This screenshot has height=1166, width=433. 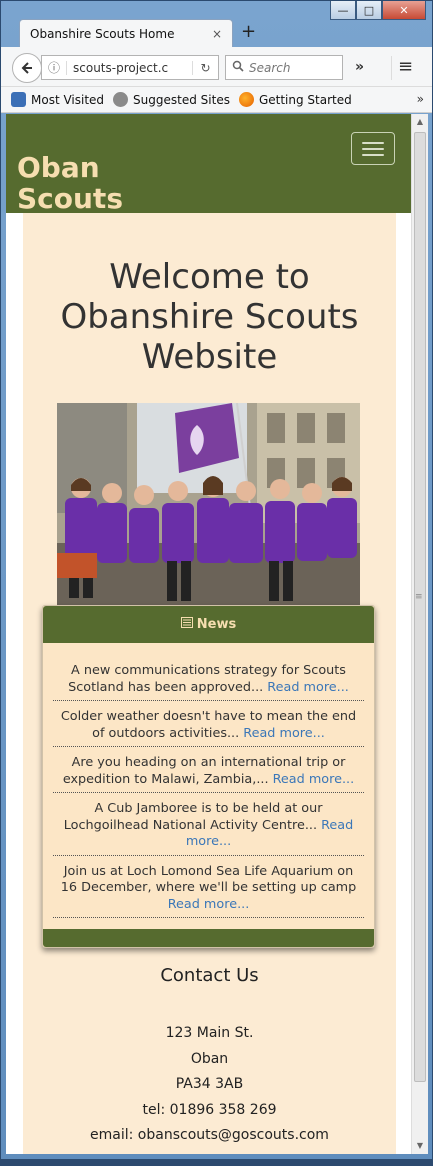 What do you see at coordinates (405, 68) in the screenshot?
I see `hamburger-menu-icon: ≡` at bounding box center [405, 68].